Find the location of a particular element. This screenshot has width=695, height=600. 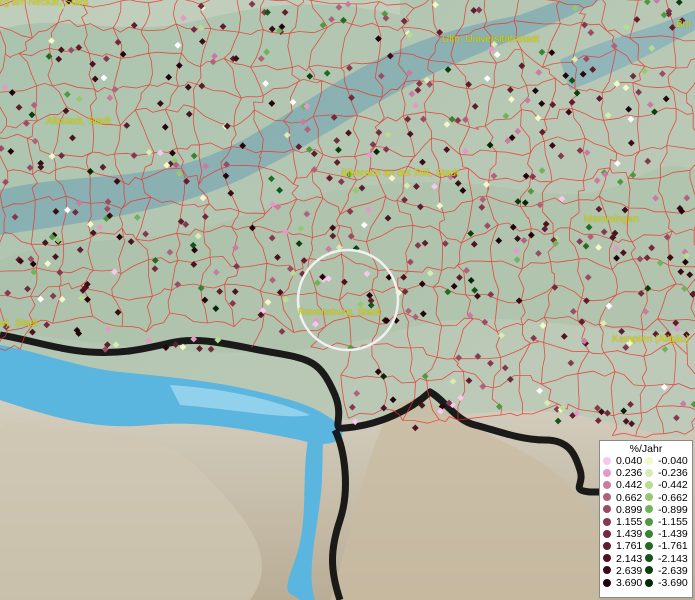

legend-entry: 1.761 is located at coordinates (622, 546).